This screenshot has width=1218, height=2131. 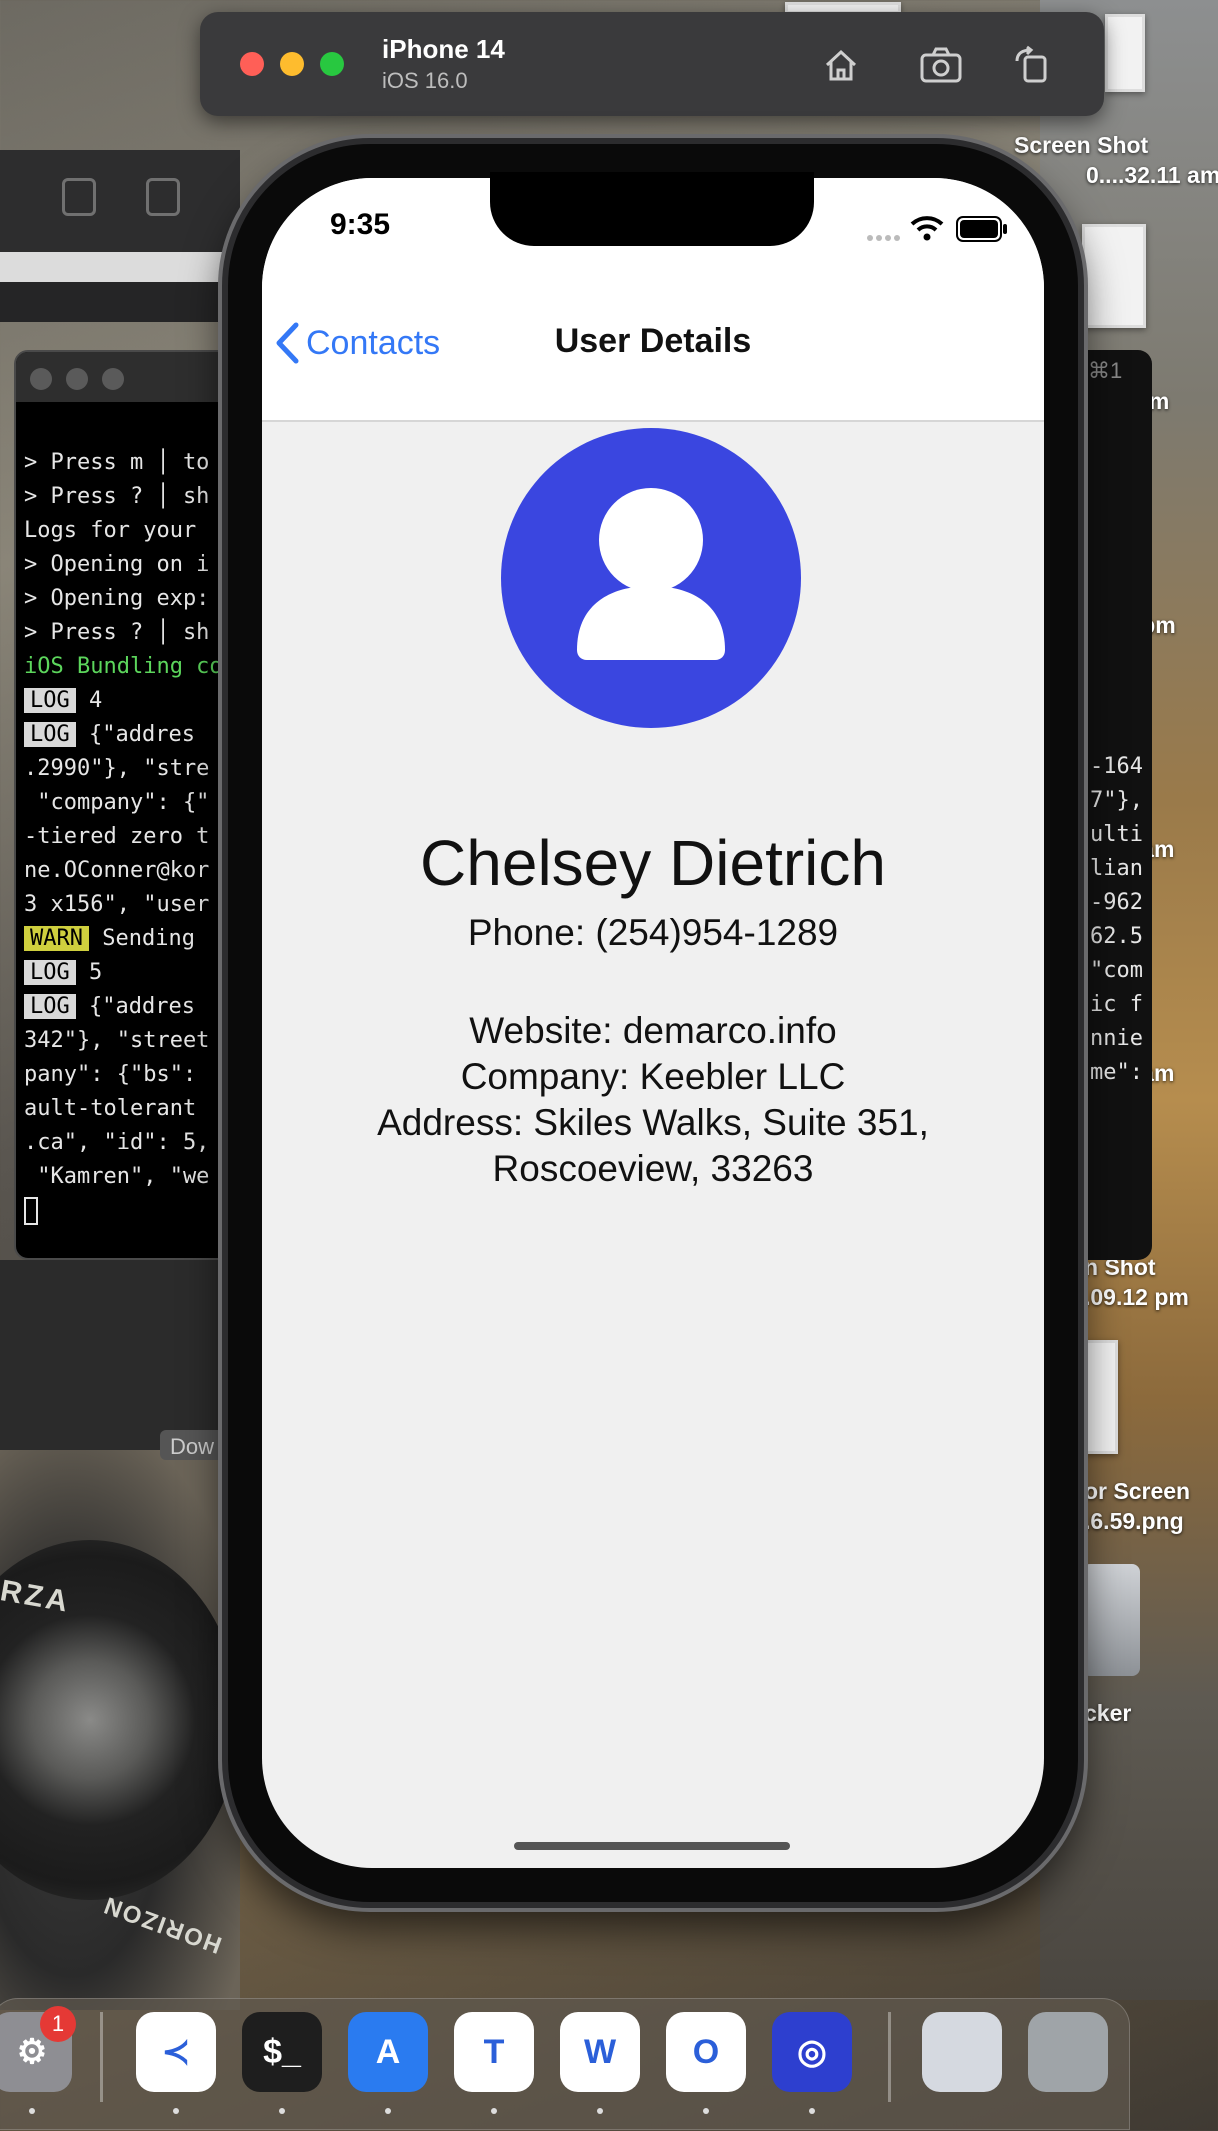 I want to click on close-dot, so click(x=41, y=379).